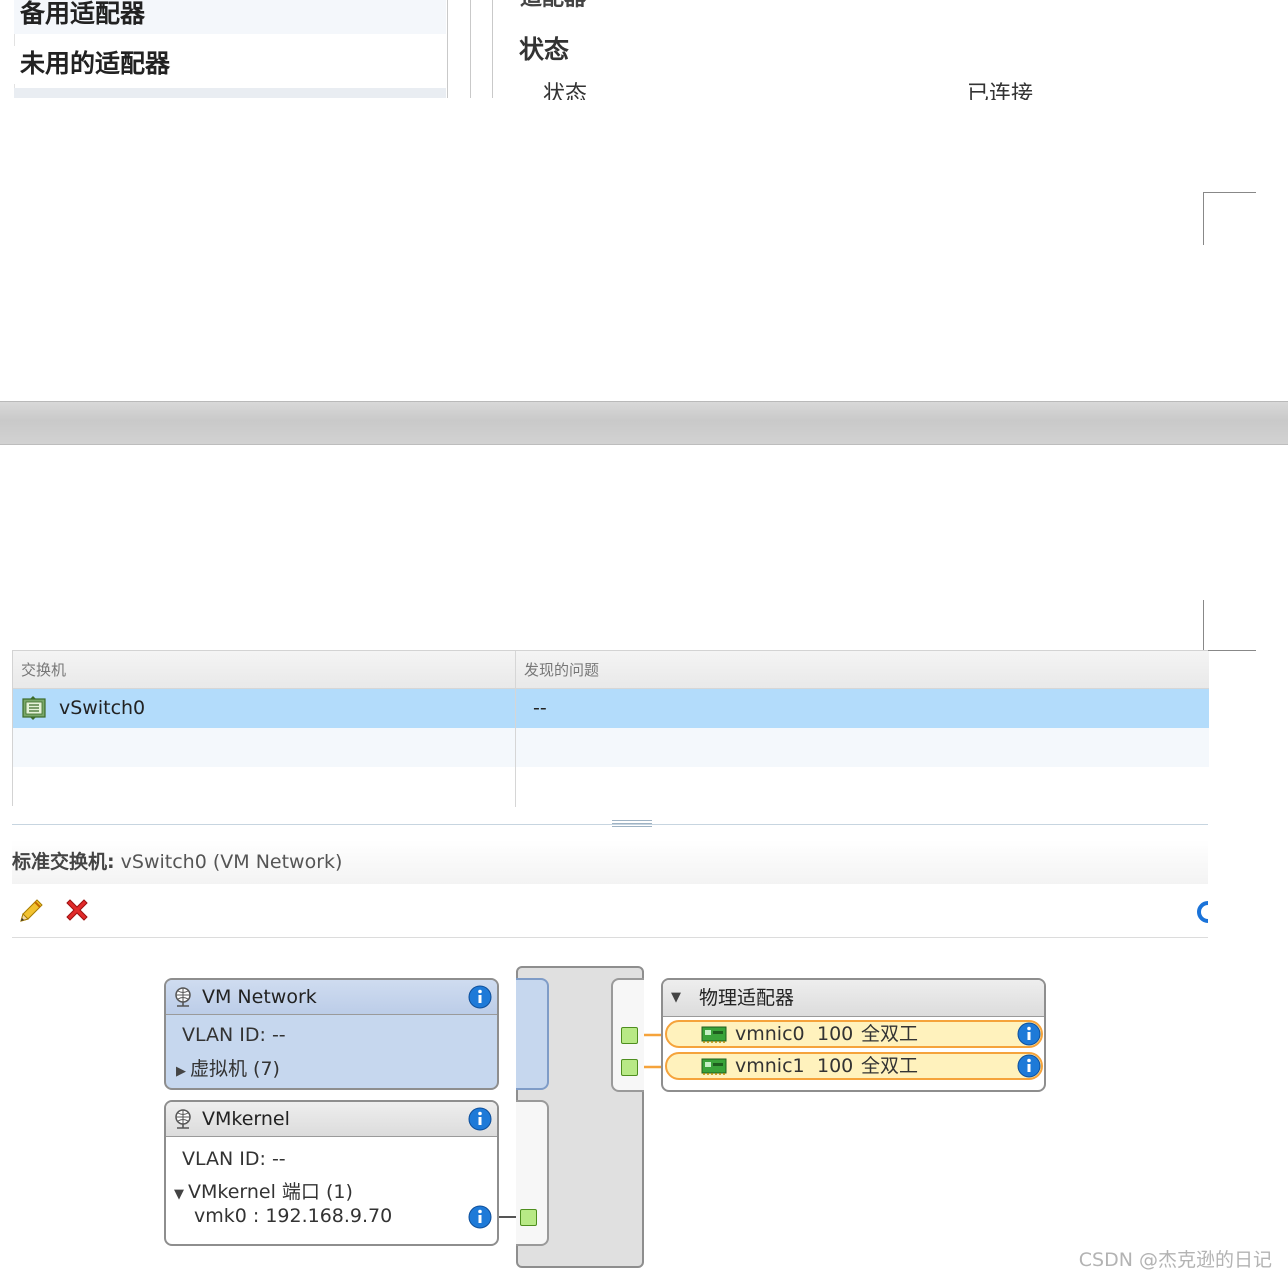 The width and height of the screenshot is (1288, 1278). I want to click on status-label: 状态, so click(565, 91).